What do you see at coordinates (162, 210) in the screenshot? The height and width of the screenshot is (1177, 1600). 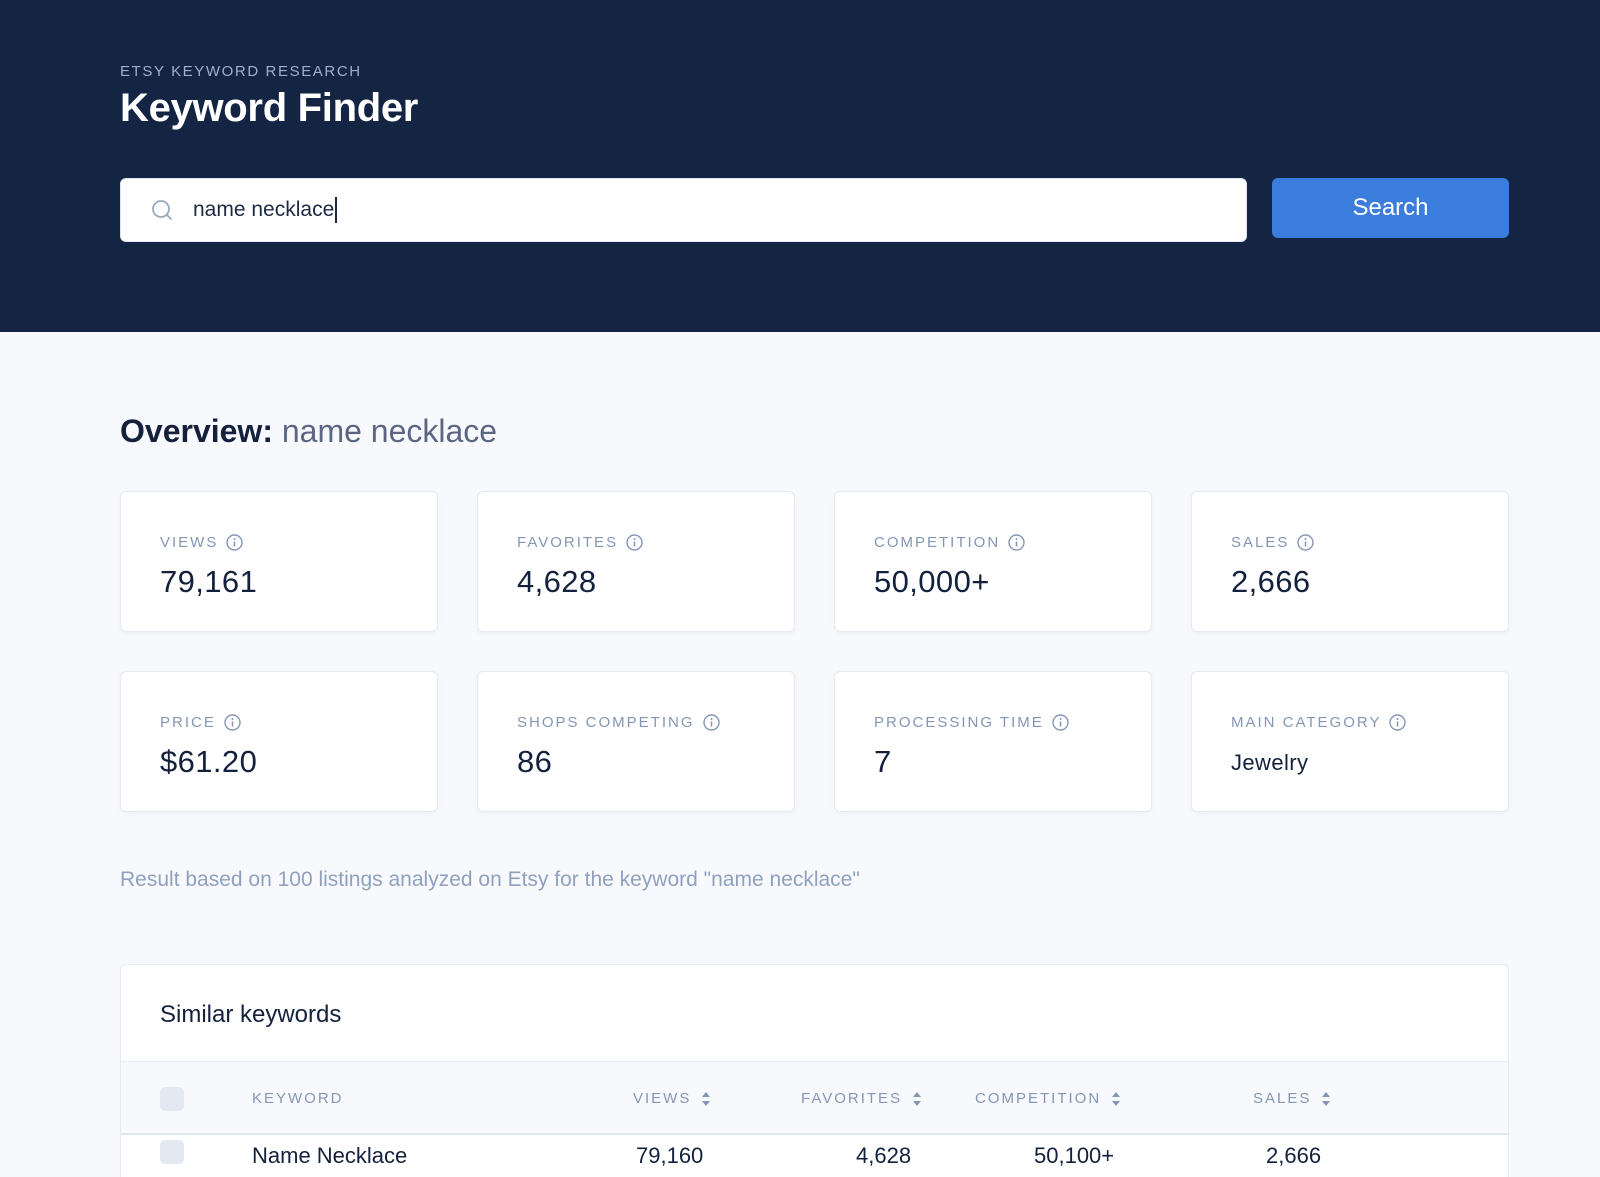 I see `search-icon` at bounding box center [162, 210].